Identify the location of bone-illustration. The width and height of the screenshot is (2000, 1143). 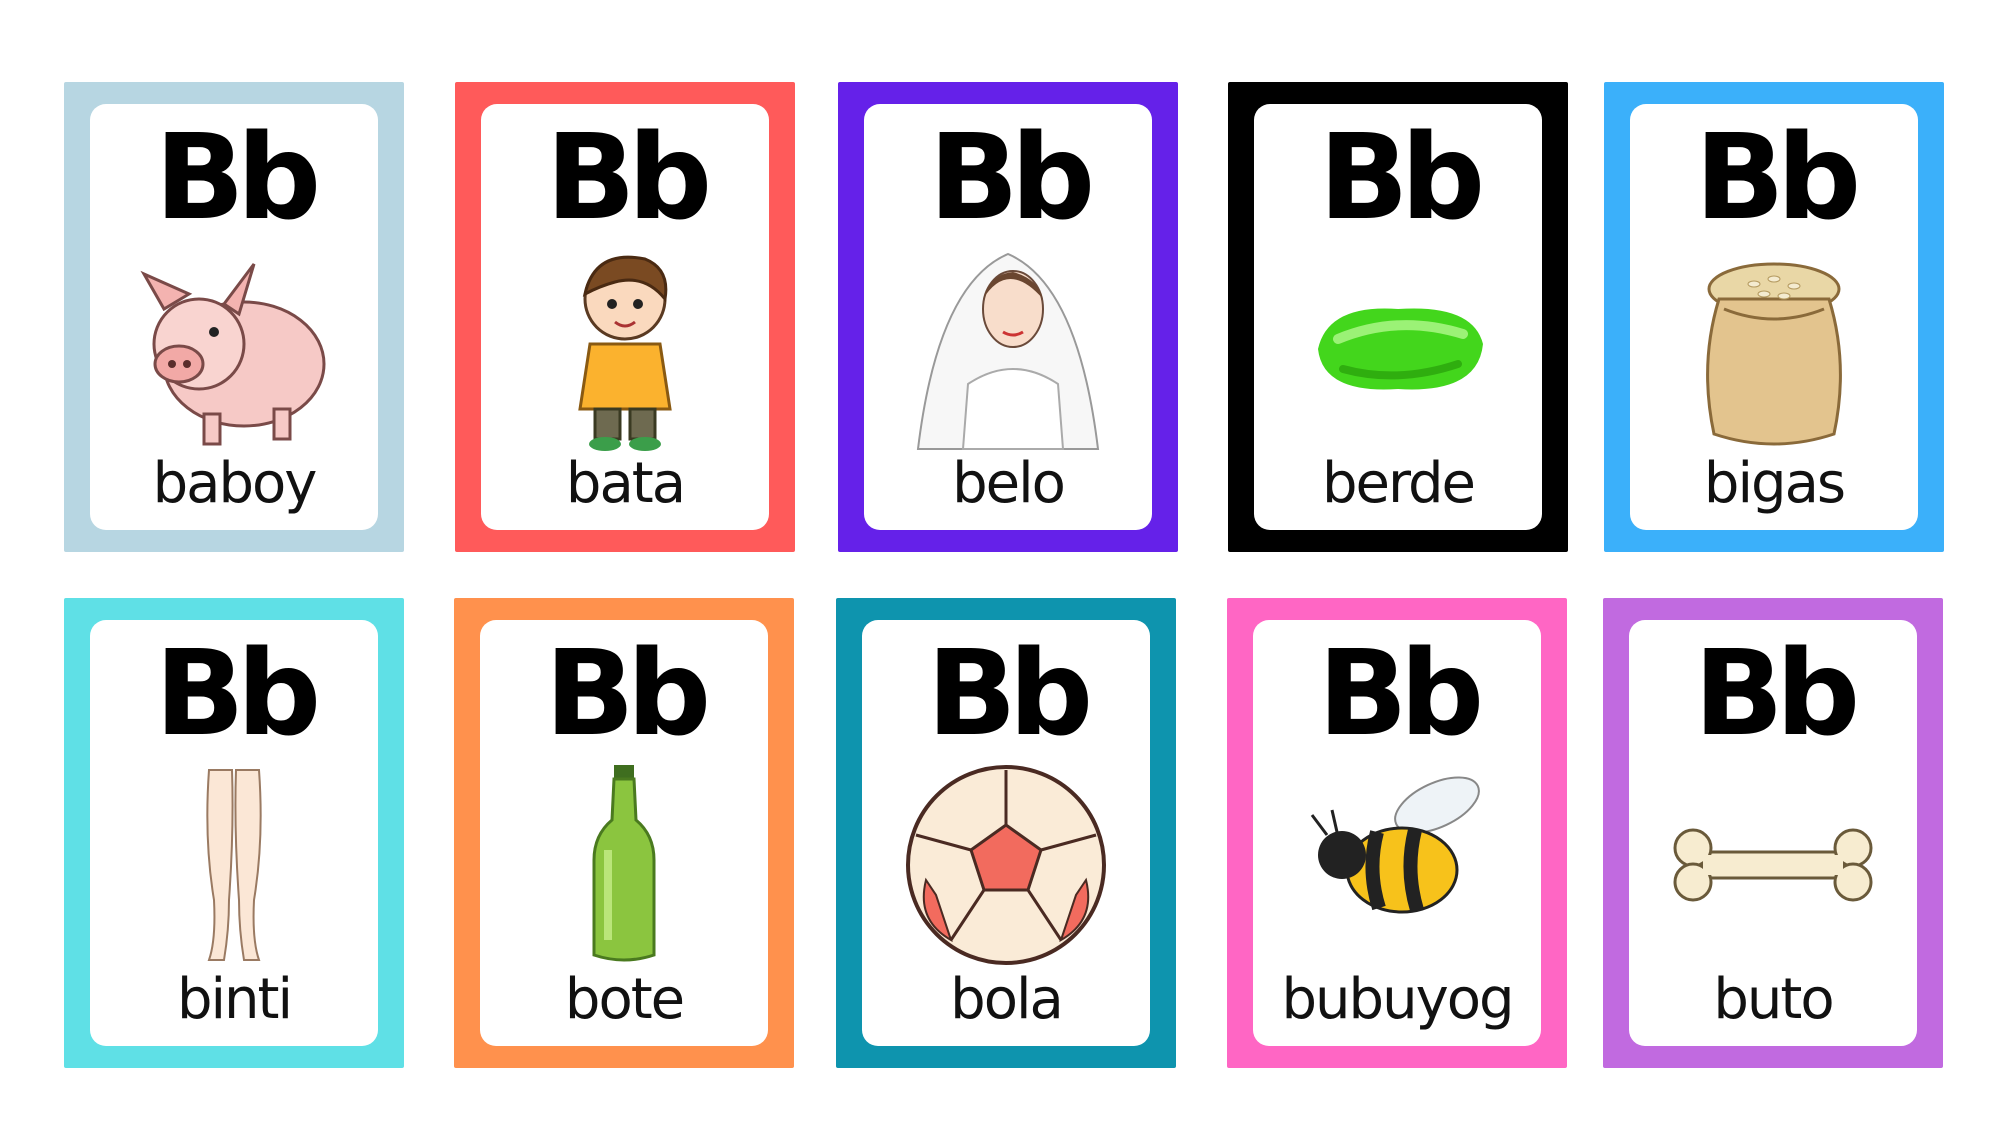
(1773, 865).